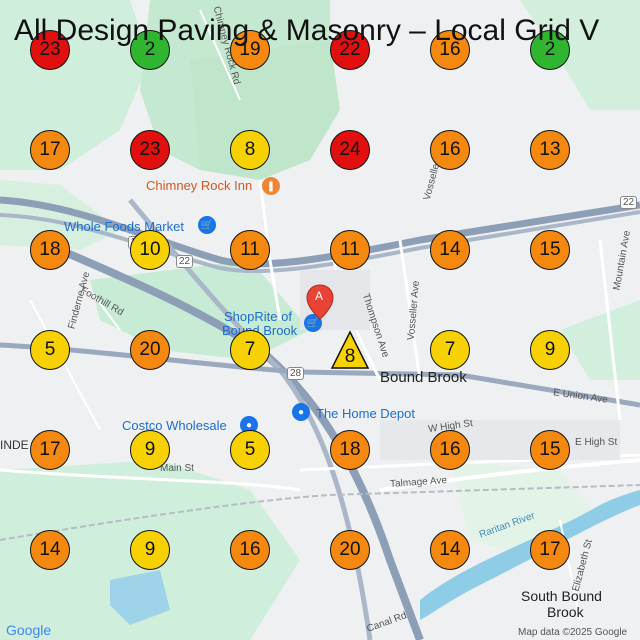 Image resolution: width=640 pixels, height=640 pixels. What do you see at coordinates (150, 150) in the screenshot?
I see `grid-rank-pin: 23` at bounding box center [150, 150].